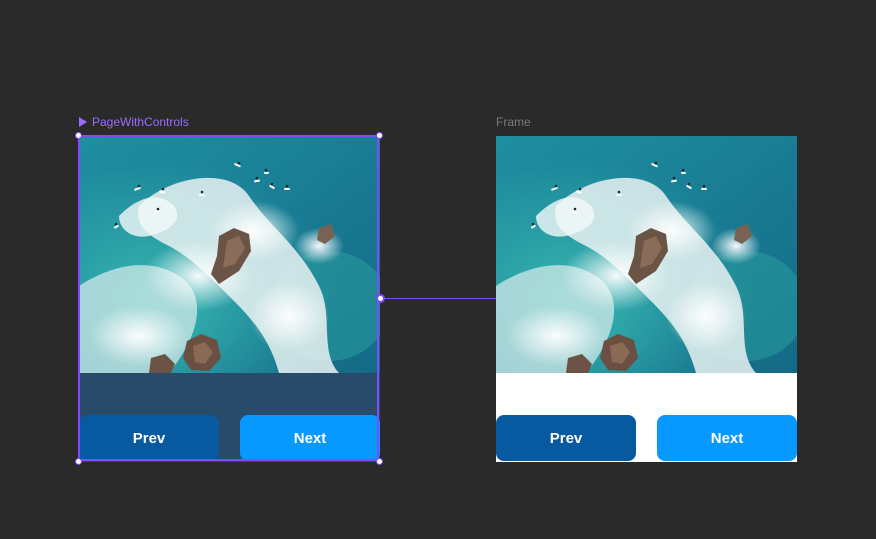 The height and width of the screenshot is (539, 876). What do you see at coordinates (379, 461) in the screenshot?
I see `resize-handle-bottom-right` at bounding box center [379, 461].